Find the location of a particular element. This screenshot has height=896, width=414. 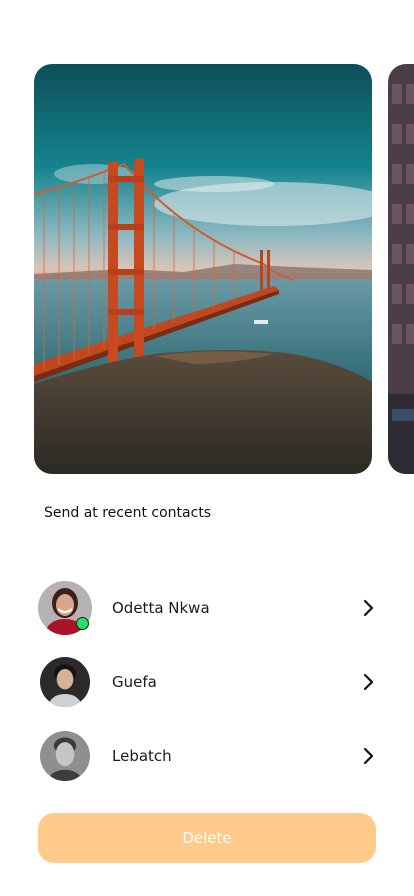

contact-row-odetta-nkwa: Odetta Nkwa is located at coordinates (208, 608).